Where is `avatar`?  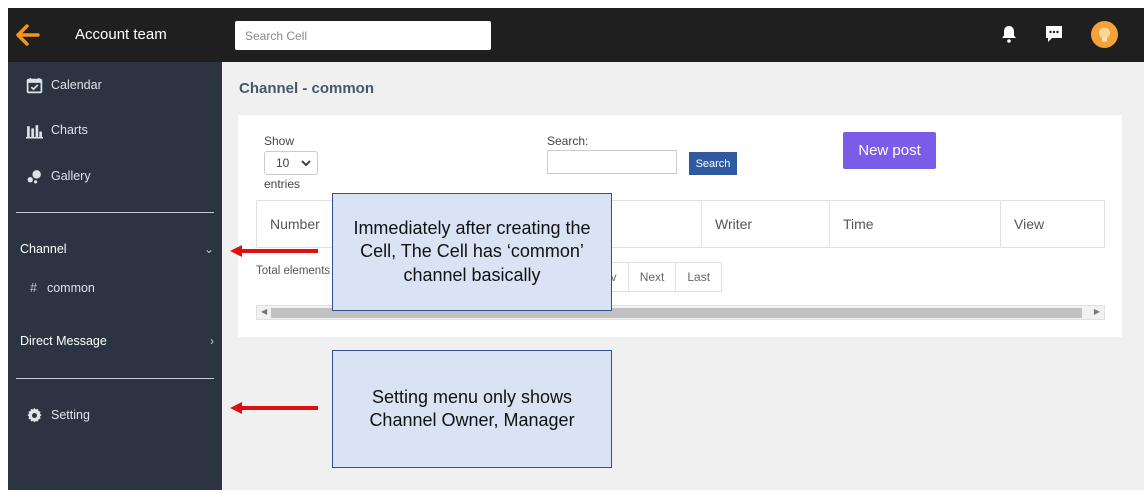 avatar is located at coordinates (1104, 34).